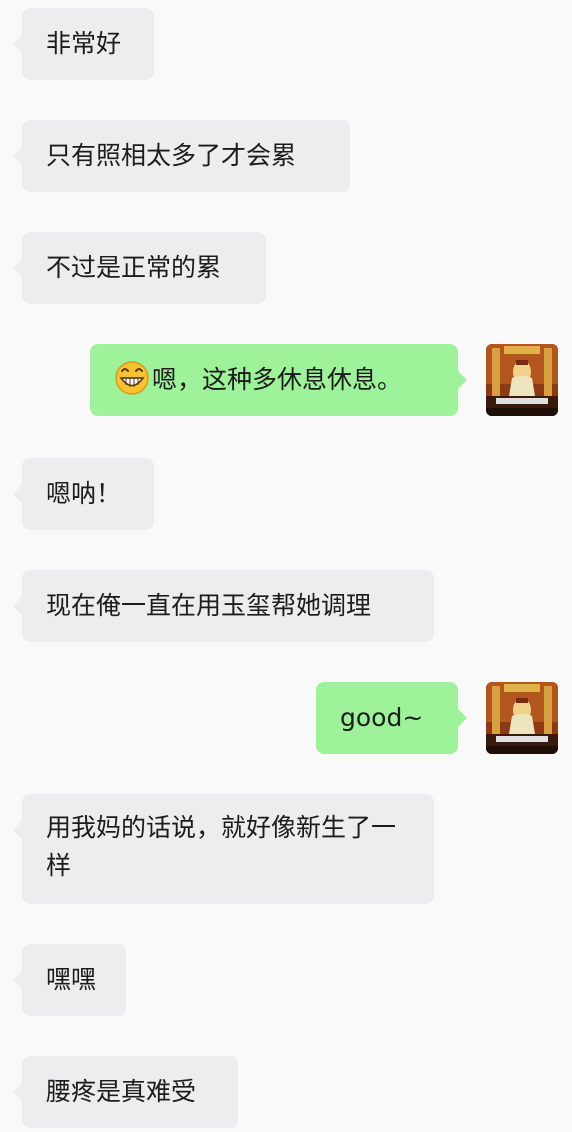 The width and height of the screenshot is (572, 1132). I want to click on message-text: 只有照相太多了才会累, so click(171, 155).